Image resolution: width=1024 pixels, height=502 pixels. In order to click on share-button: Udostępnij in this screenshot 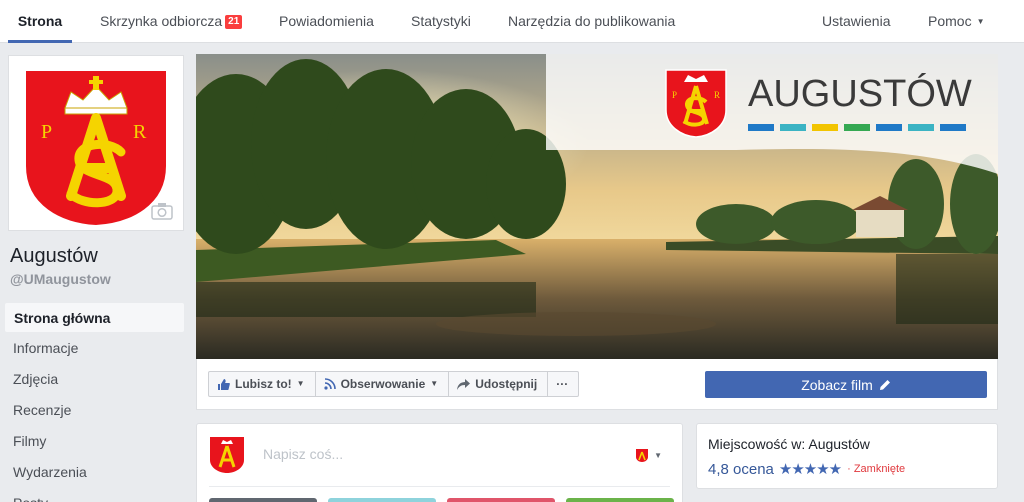, I will do `click(499, 384)`.